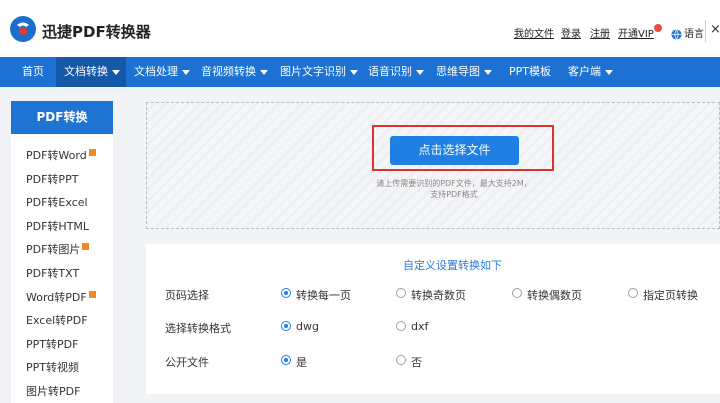 The height and width of the screenshot is (403, 720). What do you see at coordinates (61, 297) in the screenshot?
I see `sidebar-item-word-to-pdf: Word转PDF` at bounding box center [61, 297].